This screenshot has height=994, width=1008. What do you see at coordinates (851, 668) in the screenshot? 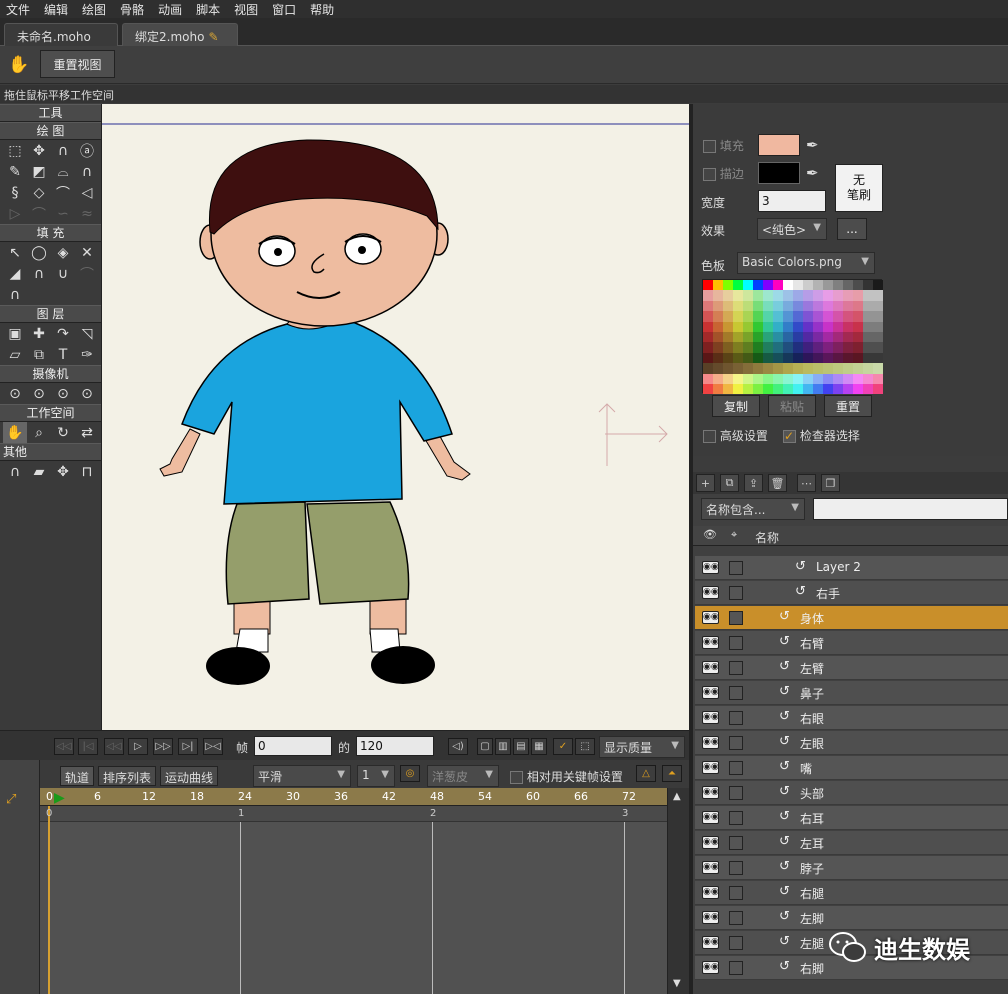
I see `layer-row: ◉◉ ↺ 左臂` at bounding box center [851, 668].